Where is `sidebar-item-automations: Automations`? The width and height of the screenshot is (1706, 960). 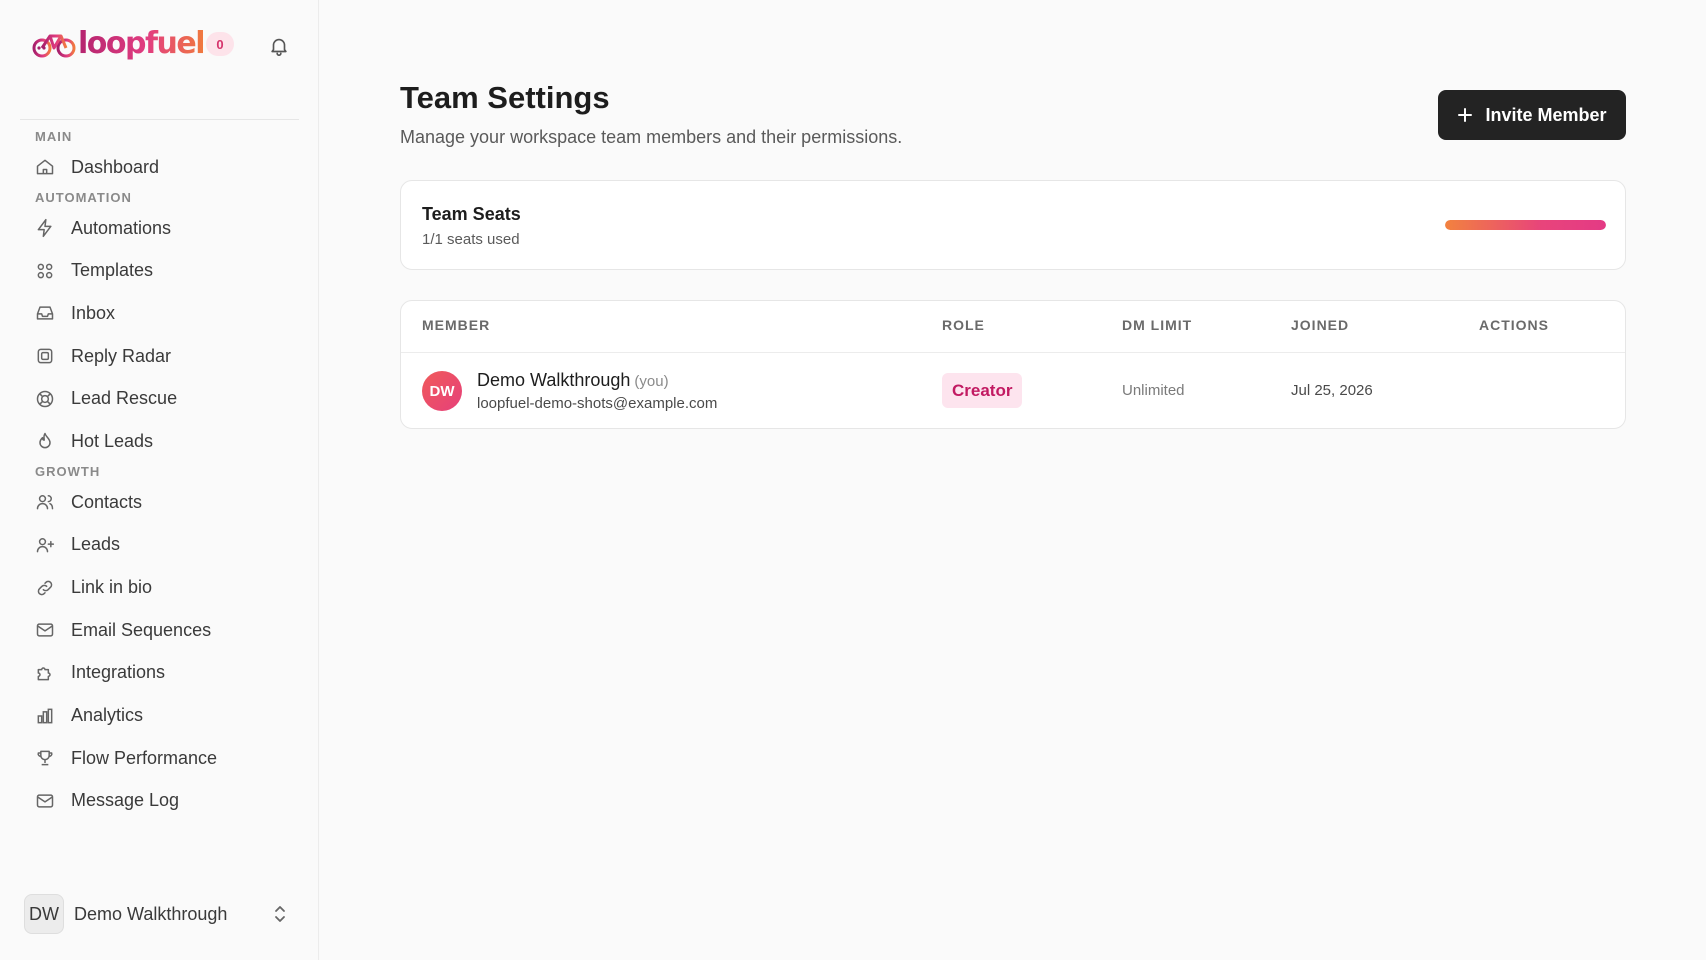
sidebar-item-automations: Automations is located at coordinates (159, 228).